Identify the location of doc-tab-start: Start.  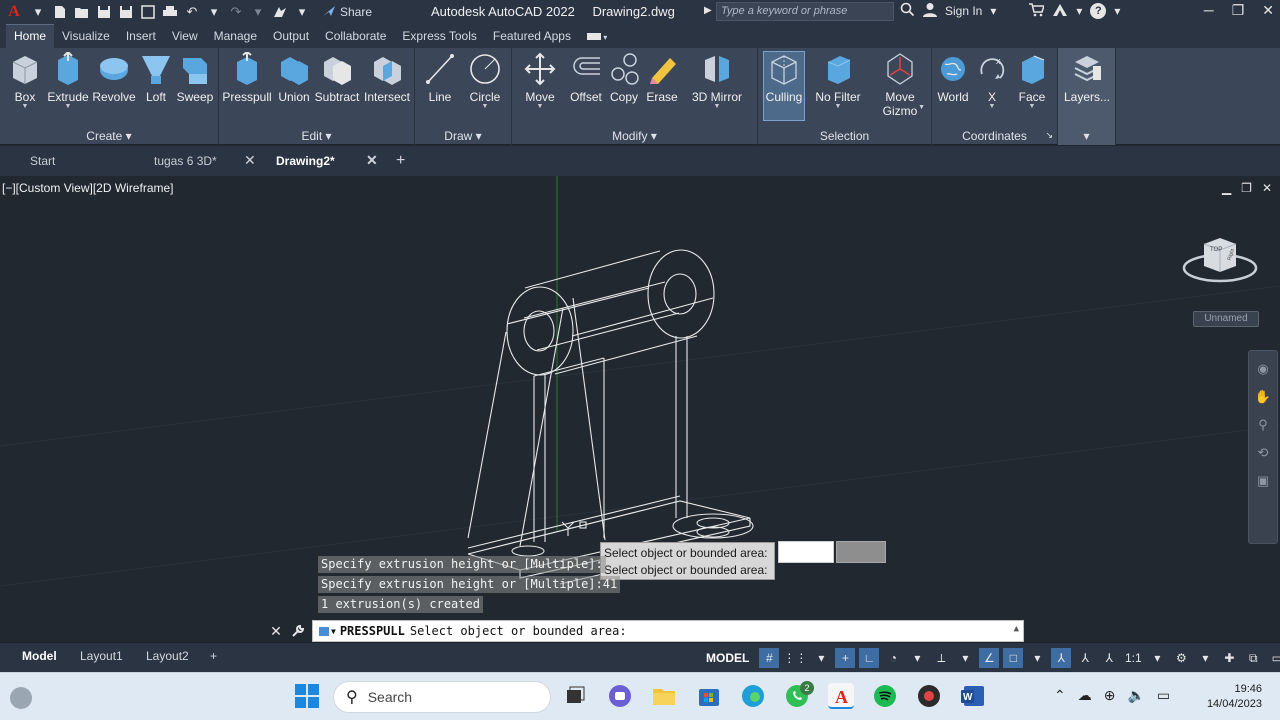
(70, 161).